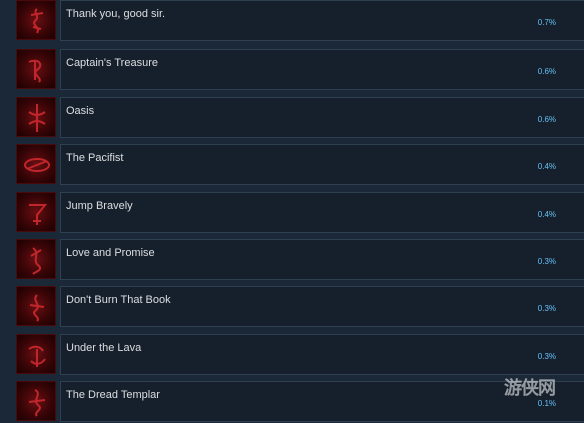 The height and width of the screenshot is (423, 584). I want to click on achievement-info: Thank you, good sir. 0.7%, so click(322, 20).